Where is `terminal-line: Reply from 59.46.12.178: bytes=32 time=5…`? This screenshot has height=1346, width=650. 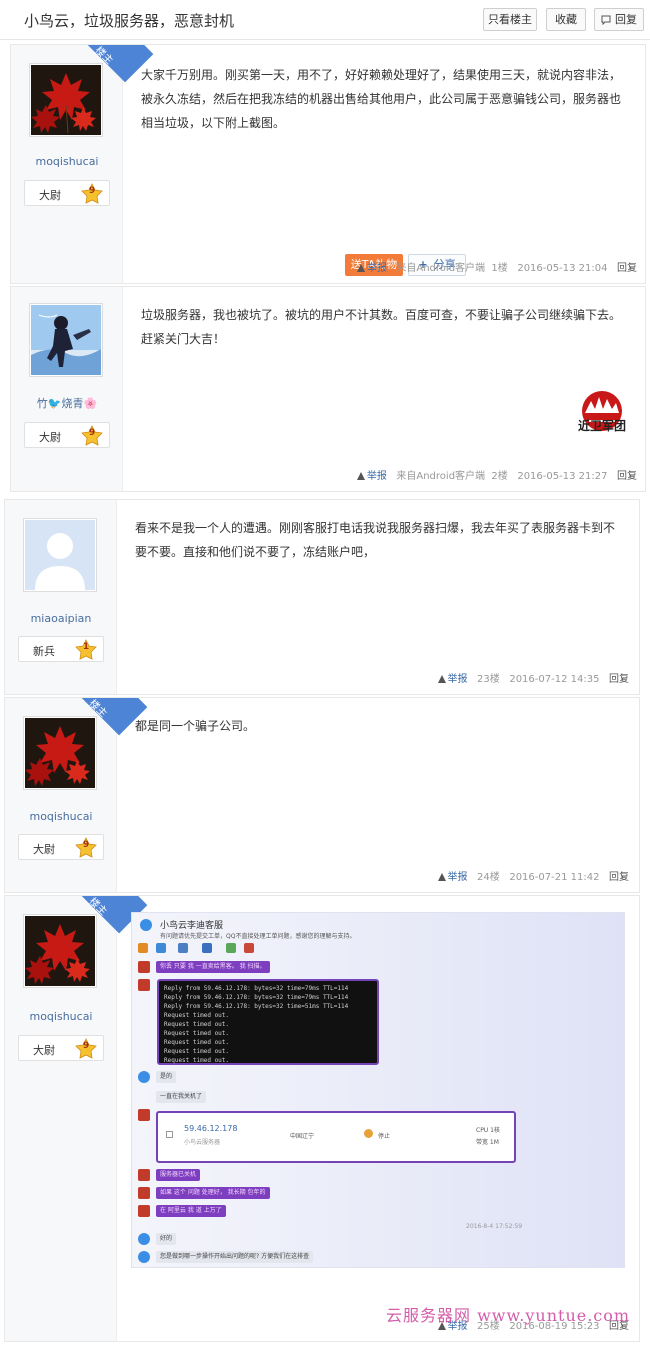 terminal-line: Reply from 59.46.12.178: bytes=32 time=5… is located at coordinates (256, 1006).